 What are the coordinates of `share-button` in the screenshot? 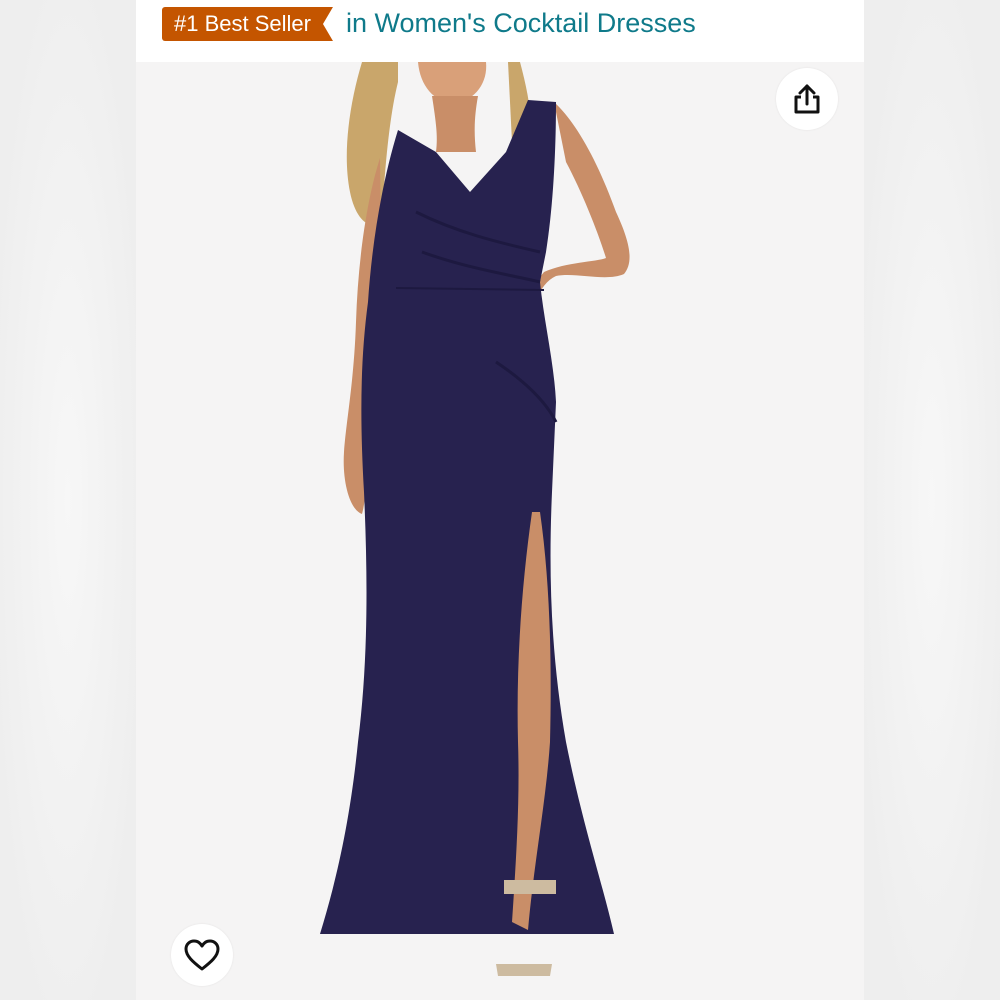 It's located at (807, 99).